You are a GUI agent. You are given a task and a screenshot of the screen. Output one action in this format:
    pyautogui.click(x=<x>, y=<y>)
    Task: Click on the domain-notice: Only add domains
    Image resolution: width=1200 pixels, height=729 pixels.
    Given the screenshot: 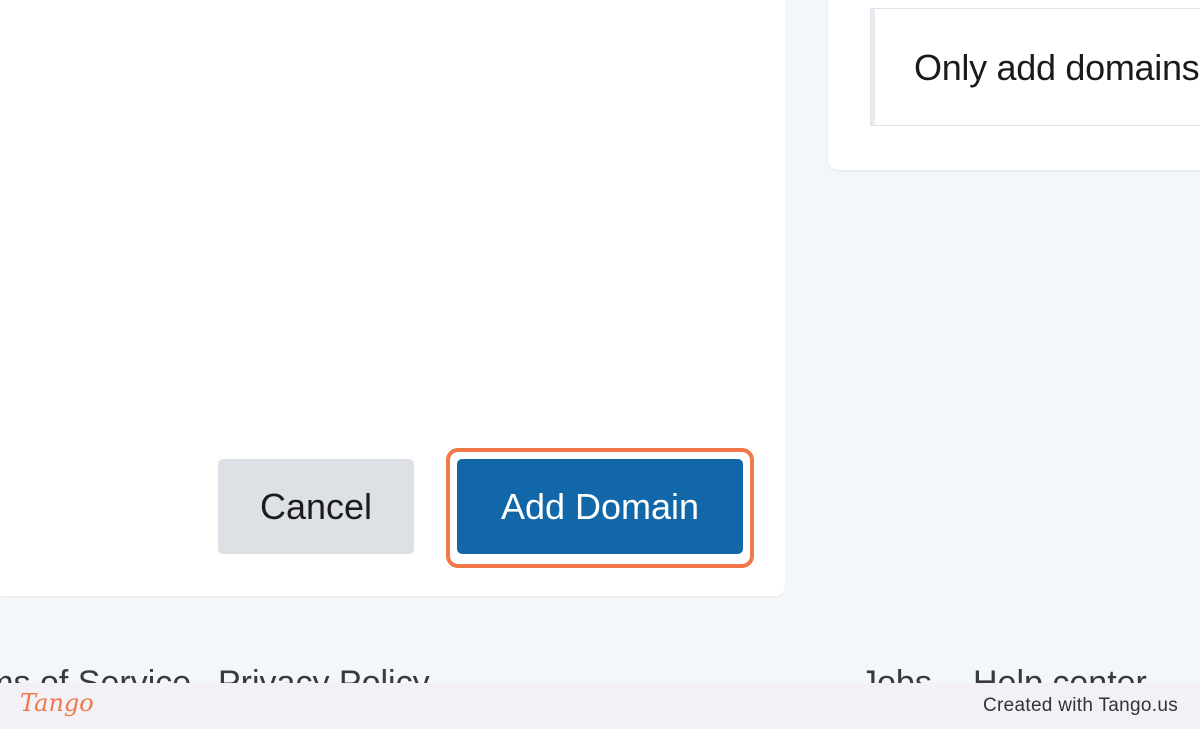 What is the action you would take?
    pyautogui.click(x=1035, y=67)
    